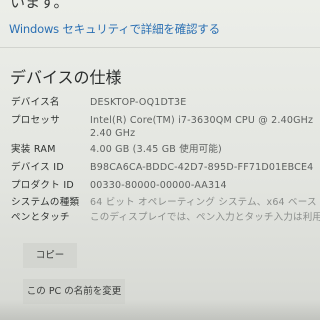  Describe the element at coordinates (205, 217) in the screenshot. I see `spec-value: このディスプレイでは、ペン入力とタッチ入力は利用できません` at that location.